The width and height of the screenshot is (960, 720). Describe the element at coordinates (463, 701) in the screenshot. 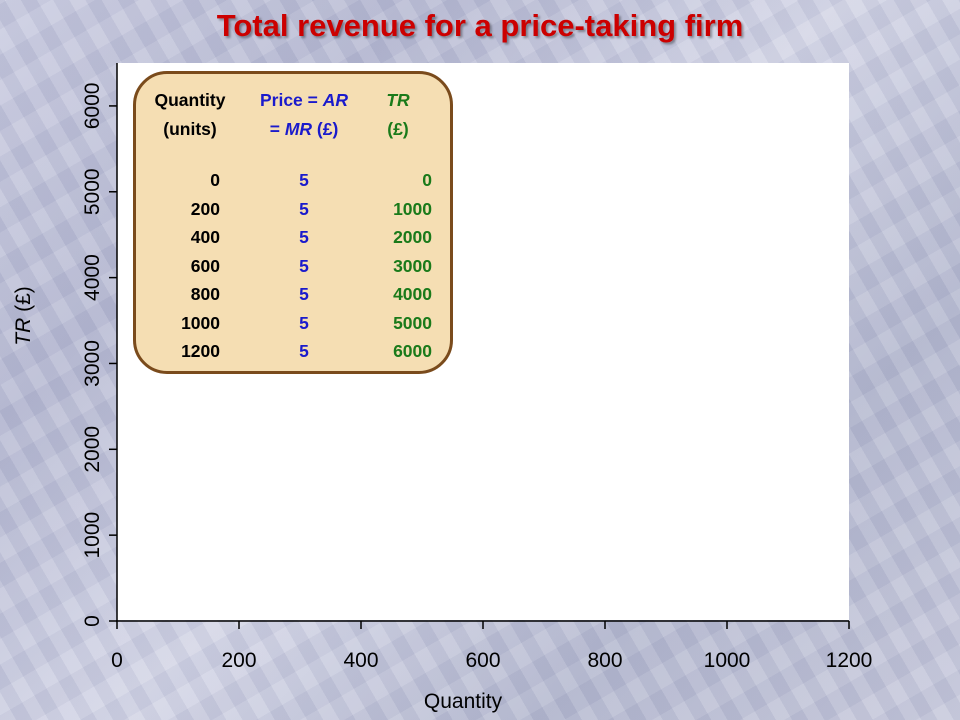

I see `x-axis-title: Quantity` at that location.